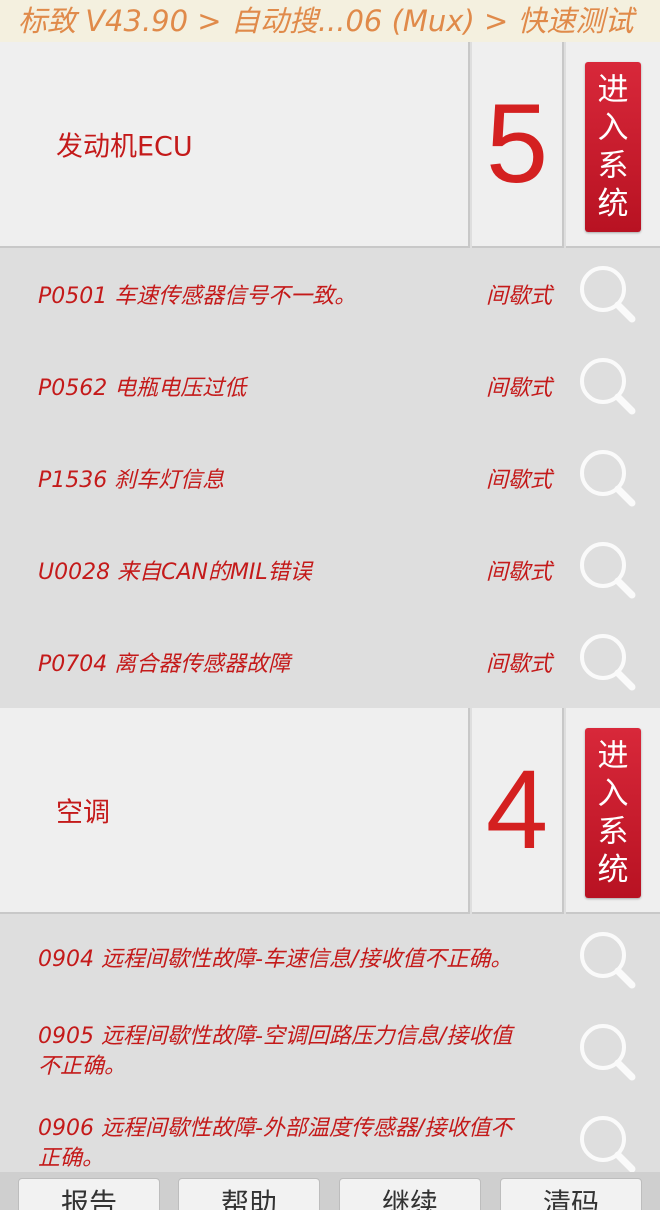 The width and height of the screenshot is (660, 1210). Describe the element at coordinates (89, 1194) in the screenshot. I see `report-button: 报告` at that location.